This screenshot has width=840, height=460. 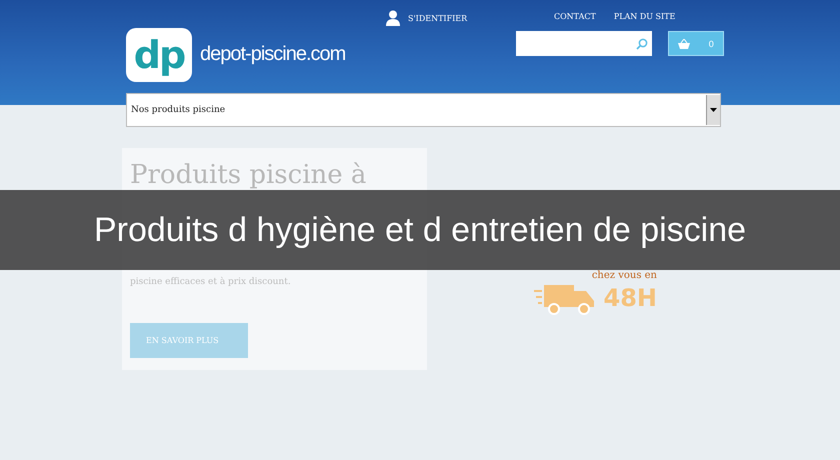 I want to click on nav-link: CONTACT, so click(x=575, y=16).